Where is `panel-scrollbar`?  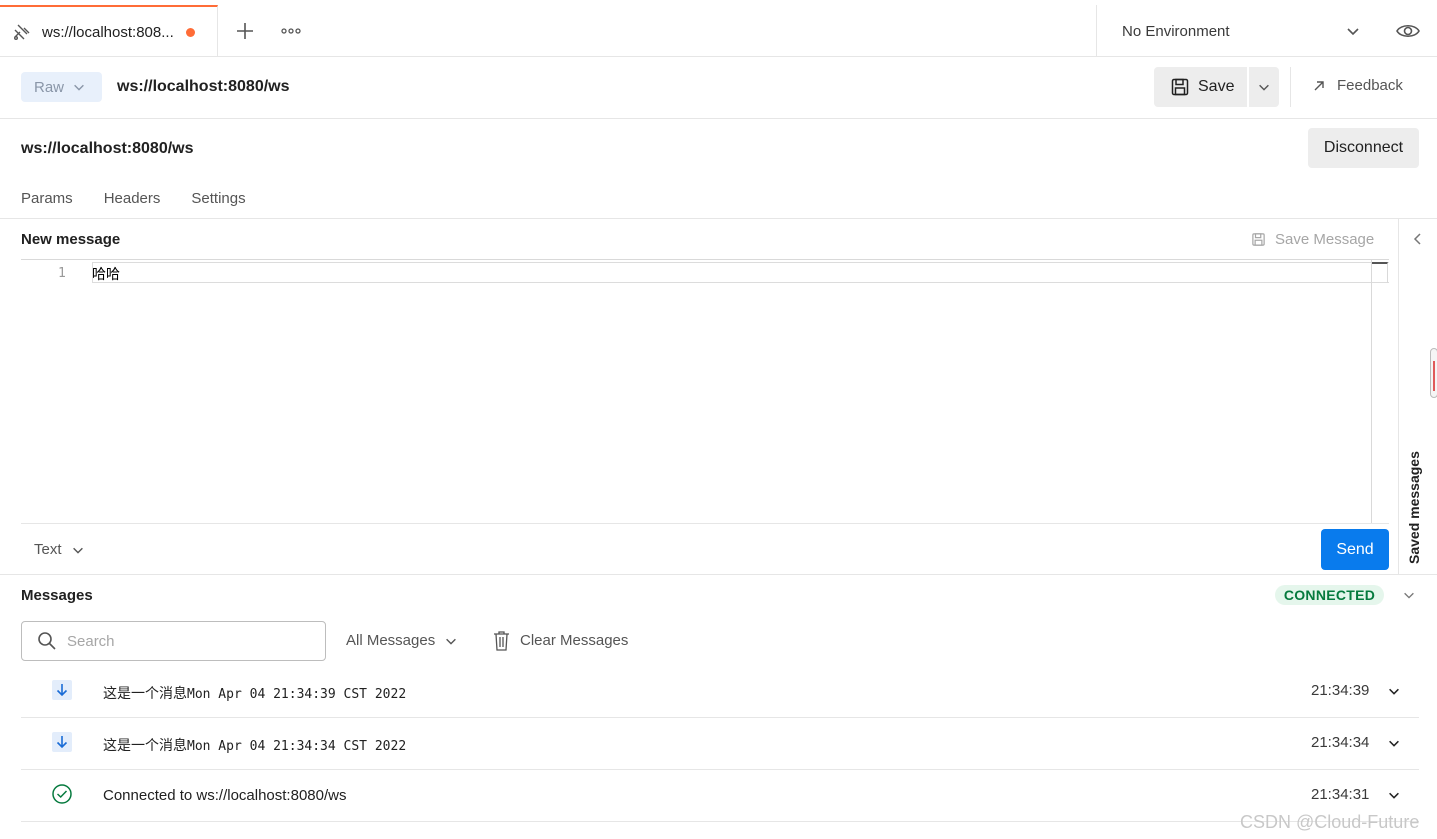
panel-scrollbar is located at coordinates (1433, 373).